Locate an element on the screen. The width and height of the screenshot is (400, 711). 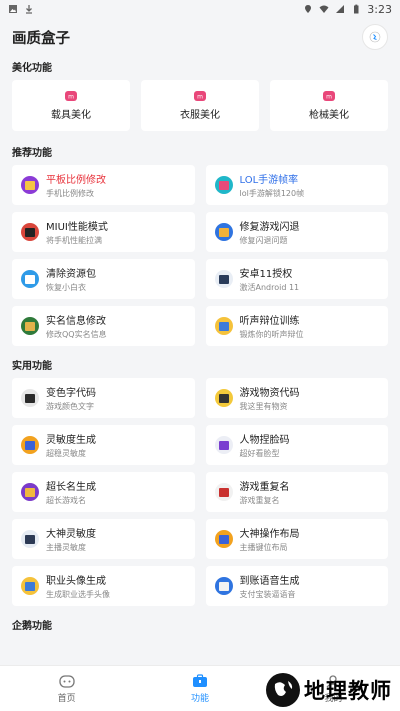
beauty-label: 载具美化 is located at coordinates (71, 115).